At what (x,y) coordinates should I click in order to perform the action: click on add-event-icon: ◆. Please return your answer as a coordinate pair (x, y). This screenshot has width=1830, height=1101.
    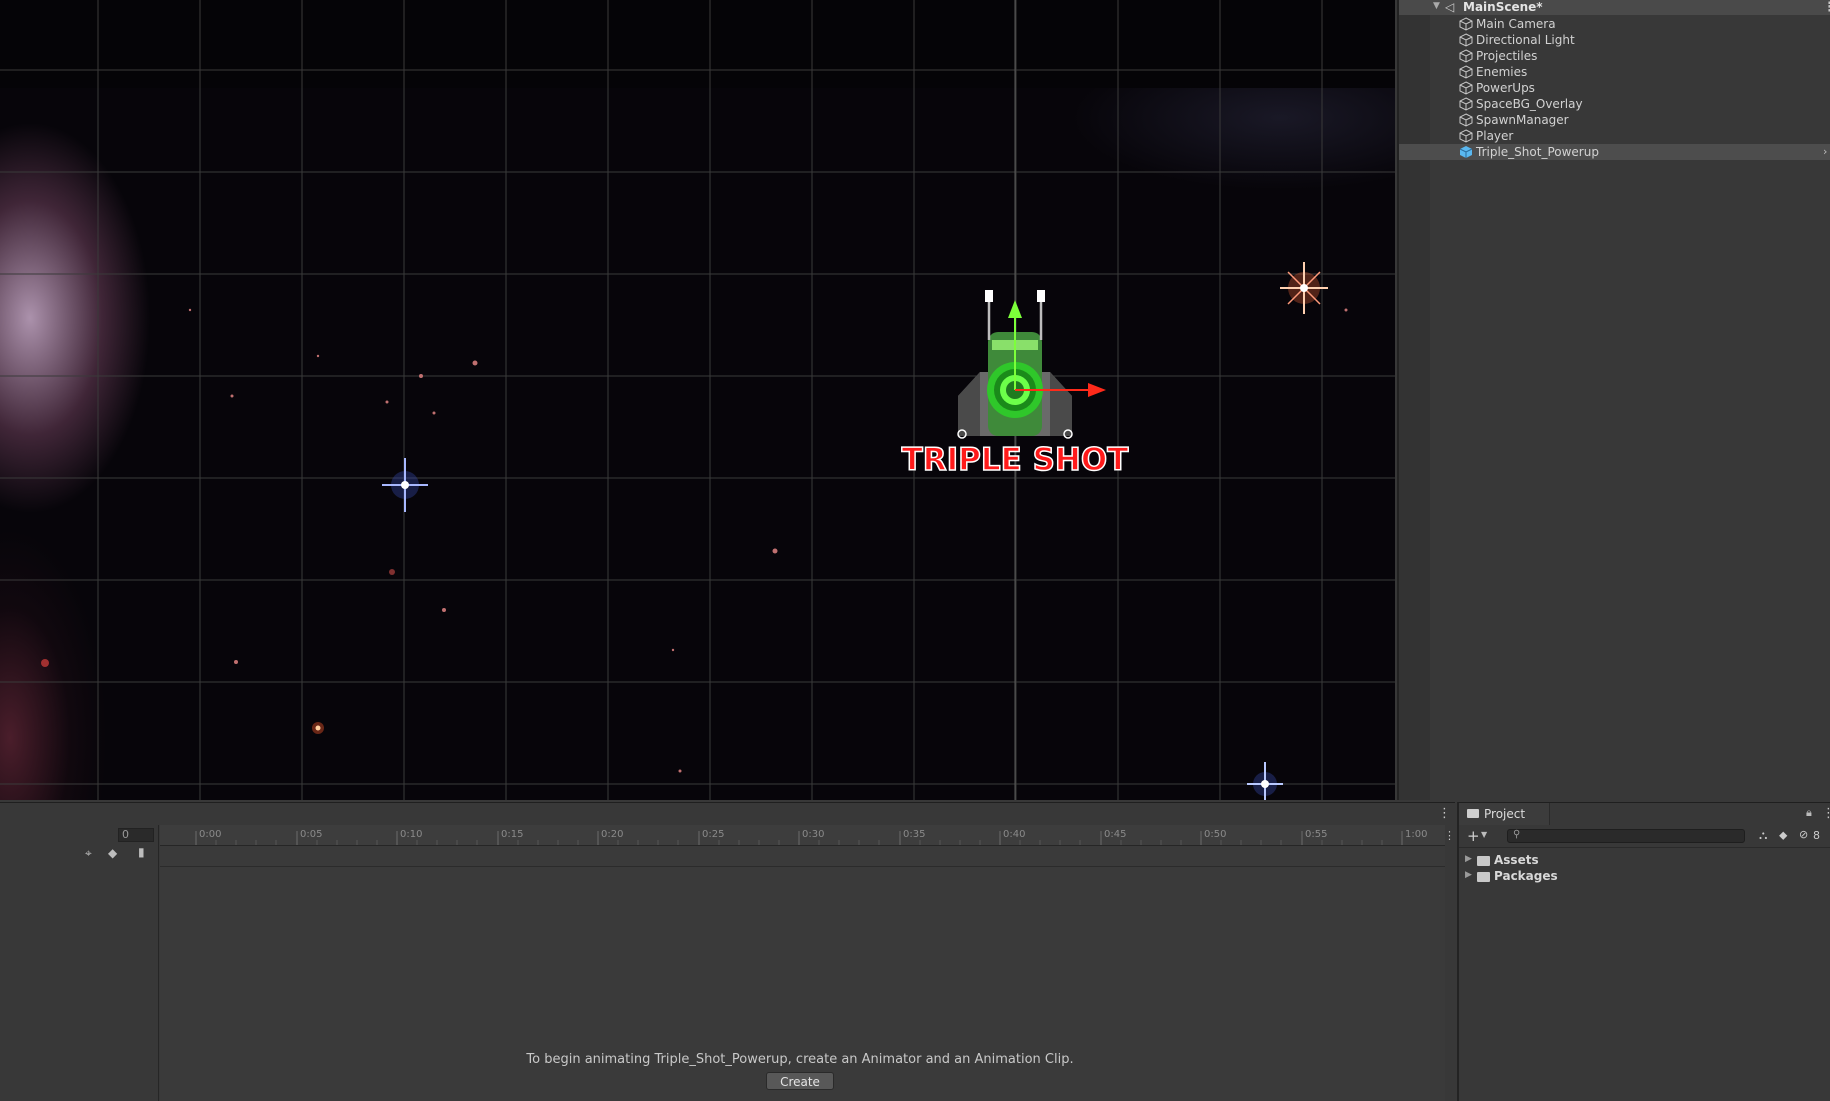
    Looking at the image, I should click on (112, 853).